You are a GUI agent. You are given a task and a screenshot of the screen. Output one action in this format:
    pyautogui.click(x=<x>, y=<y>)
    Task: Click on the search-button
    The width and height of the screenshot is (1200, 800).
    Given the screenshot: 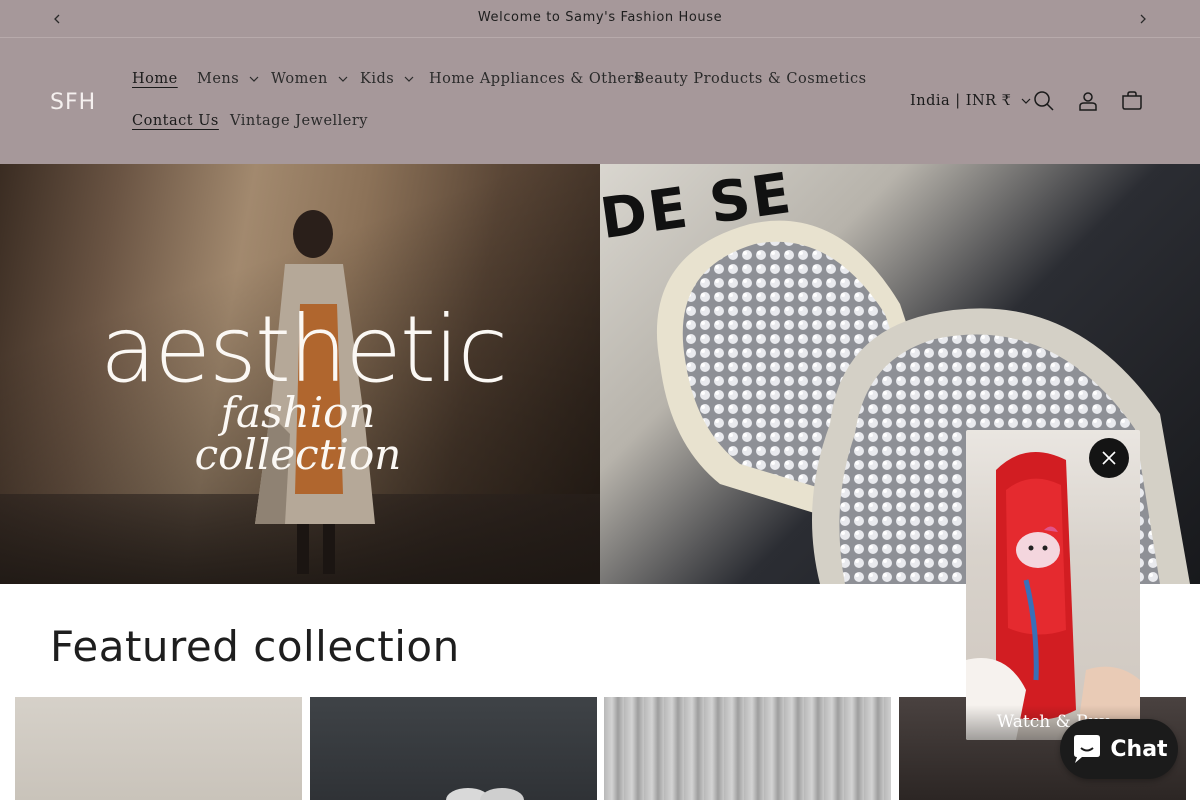 What is the action you would take?
    pyautogui.click(x=1044, y=101)
    